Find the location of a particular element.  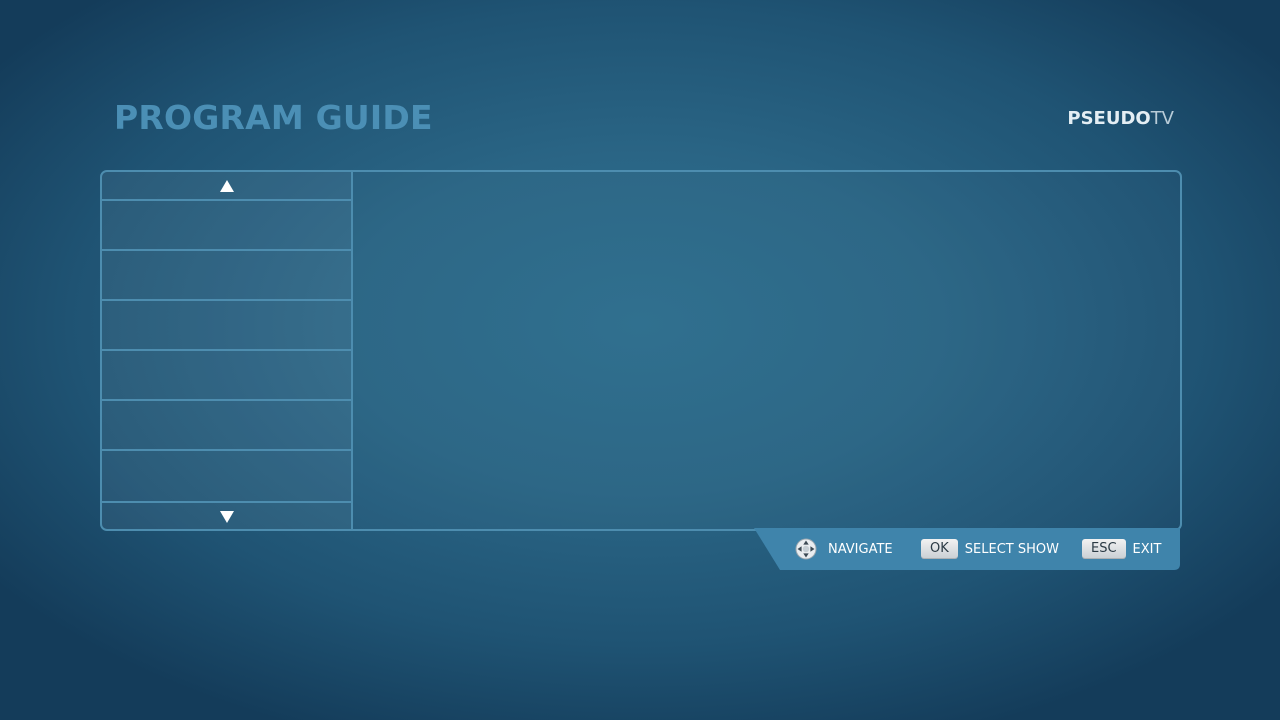

hint-bar: NAVIGATE OK SELECT SHOW ESC EXIT is located at coordinates (967, 549).